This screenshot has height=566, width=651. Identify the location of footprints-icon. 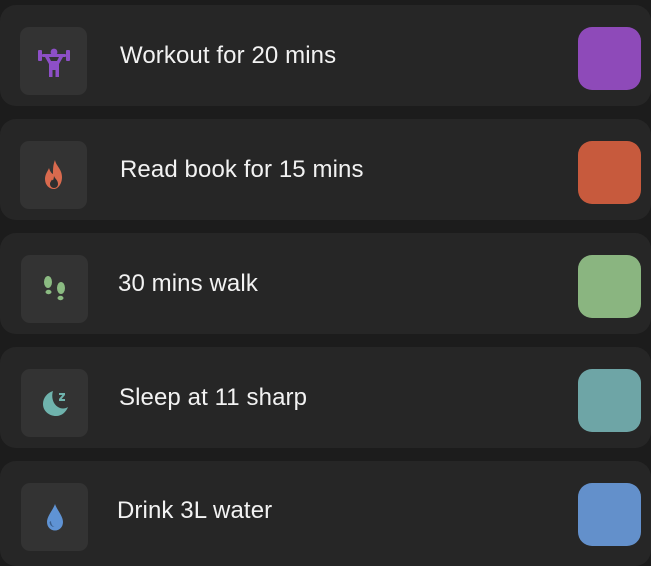
(54, 288).